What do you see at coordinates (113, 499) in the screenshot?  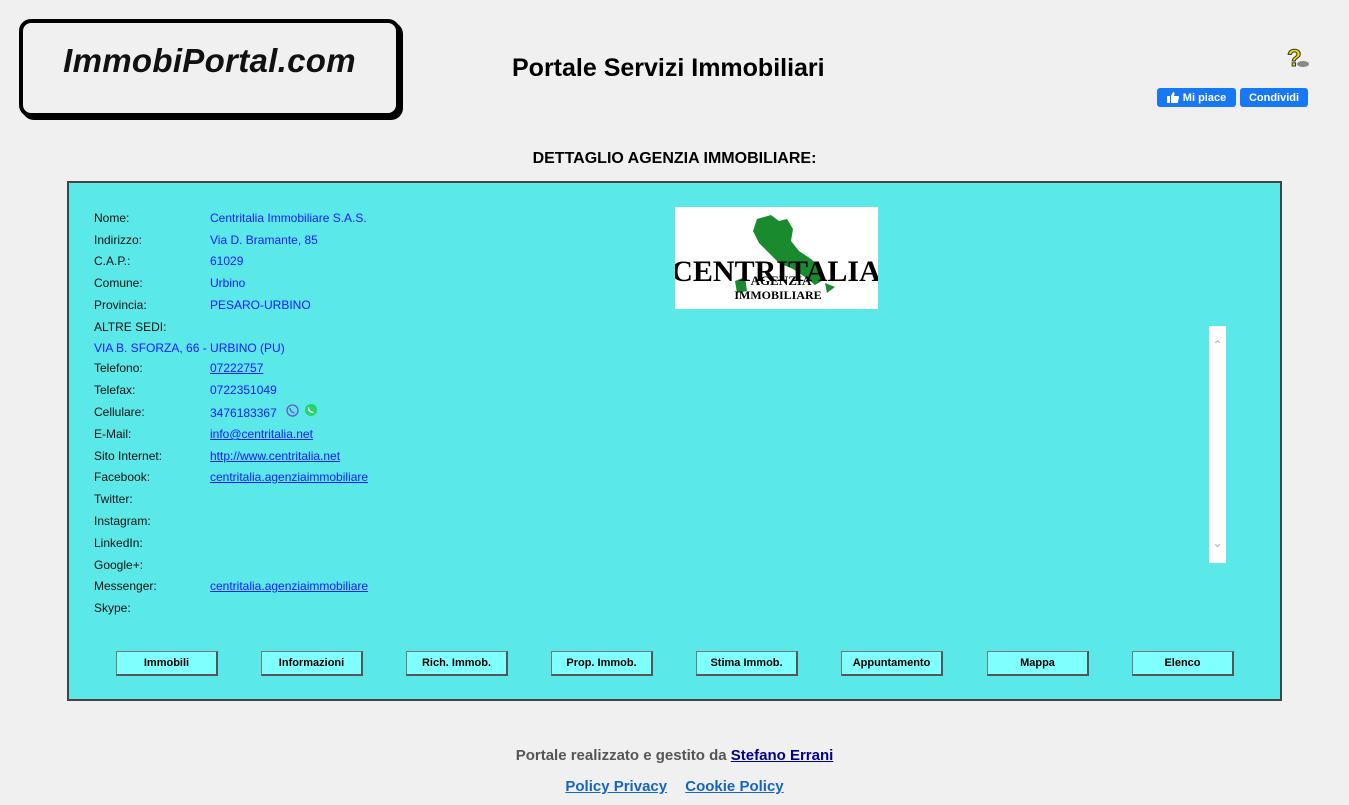 I see `info-label: Twitter:` at bounding box center [113, 499].